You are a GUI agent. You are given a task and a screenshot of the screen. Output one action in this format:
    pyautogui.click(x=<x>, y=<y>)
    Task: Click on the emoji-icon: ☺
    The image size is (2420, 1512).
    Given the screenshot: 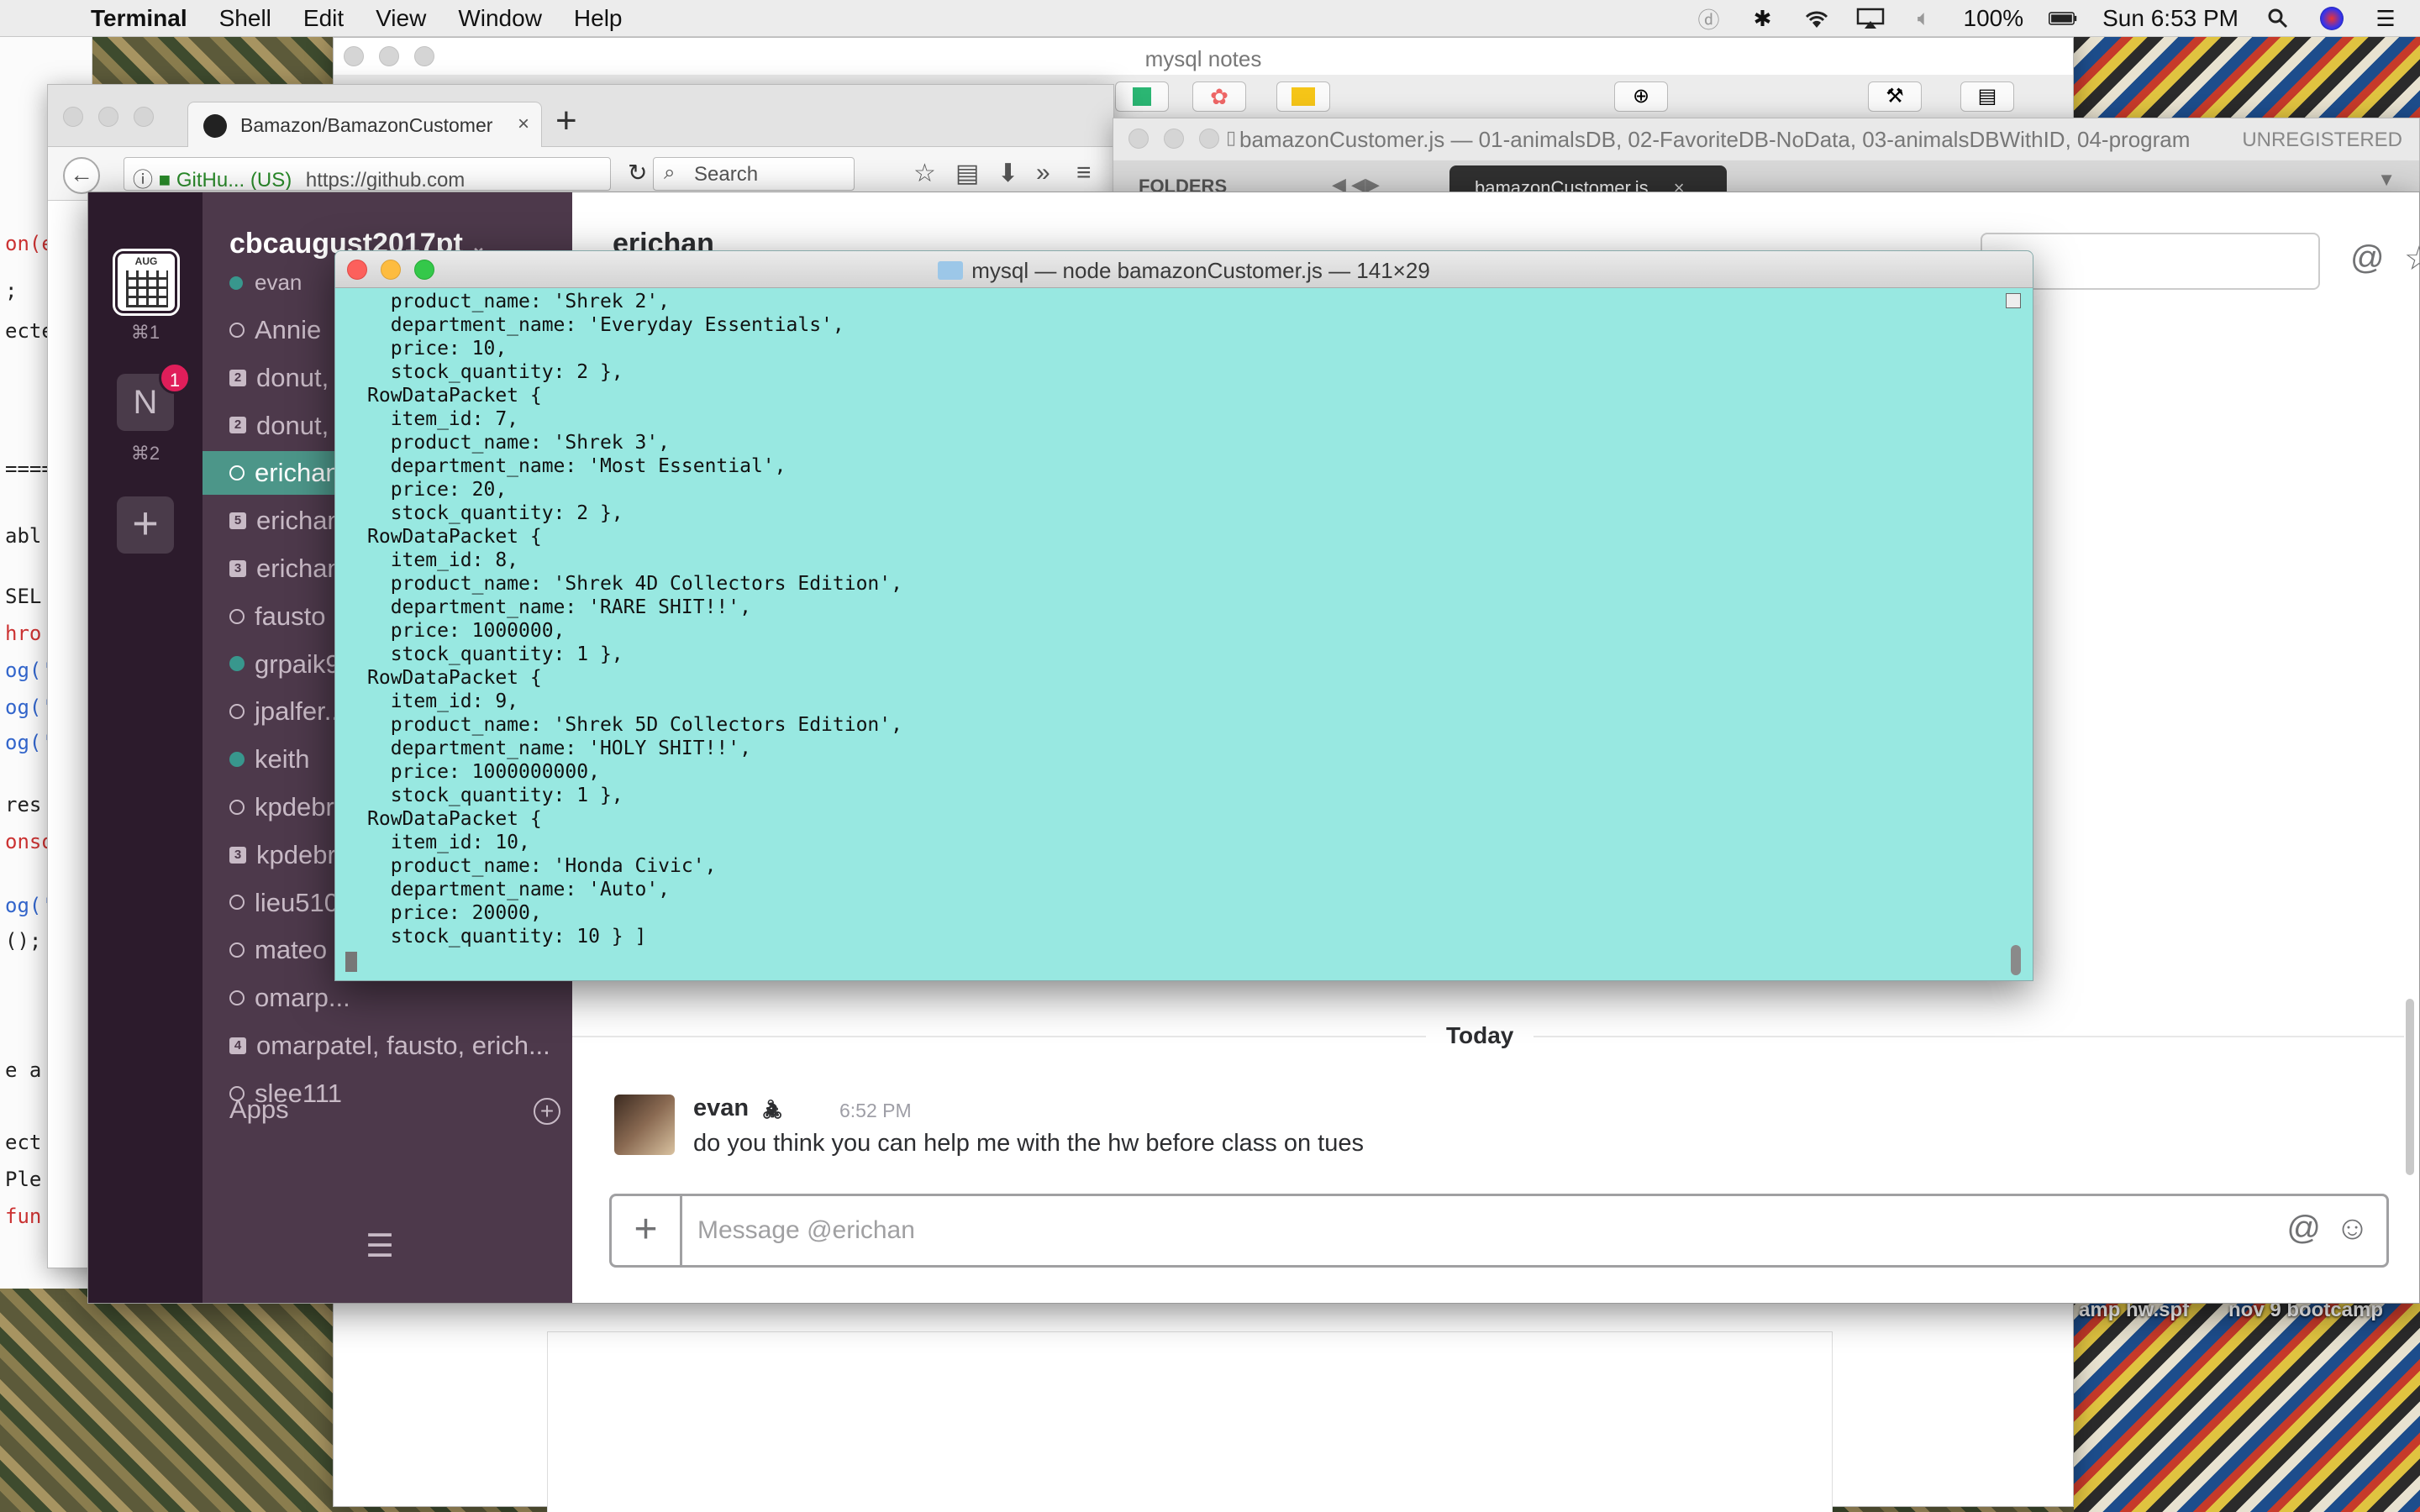 What is the action you would take?
    pyautogui.click(x=2352, y=1228)
    